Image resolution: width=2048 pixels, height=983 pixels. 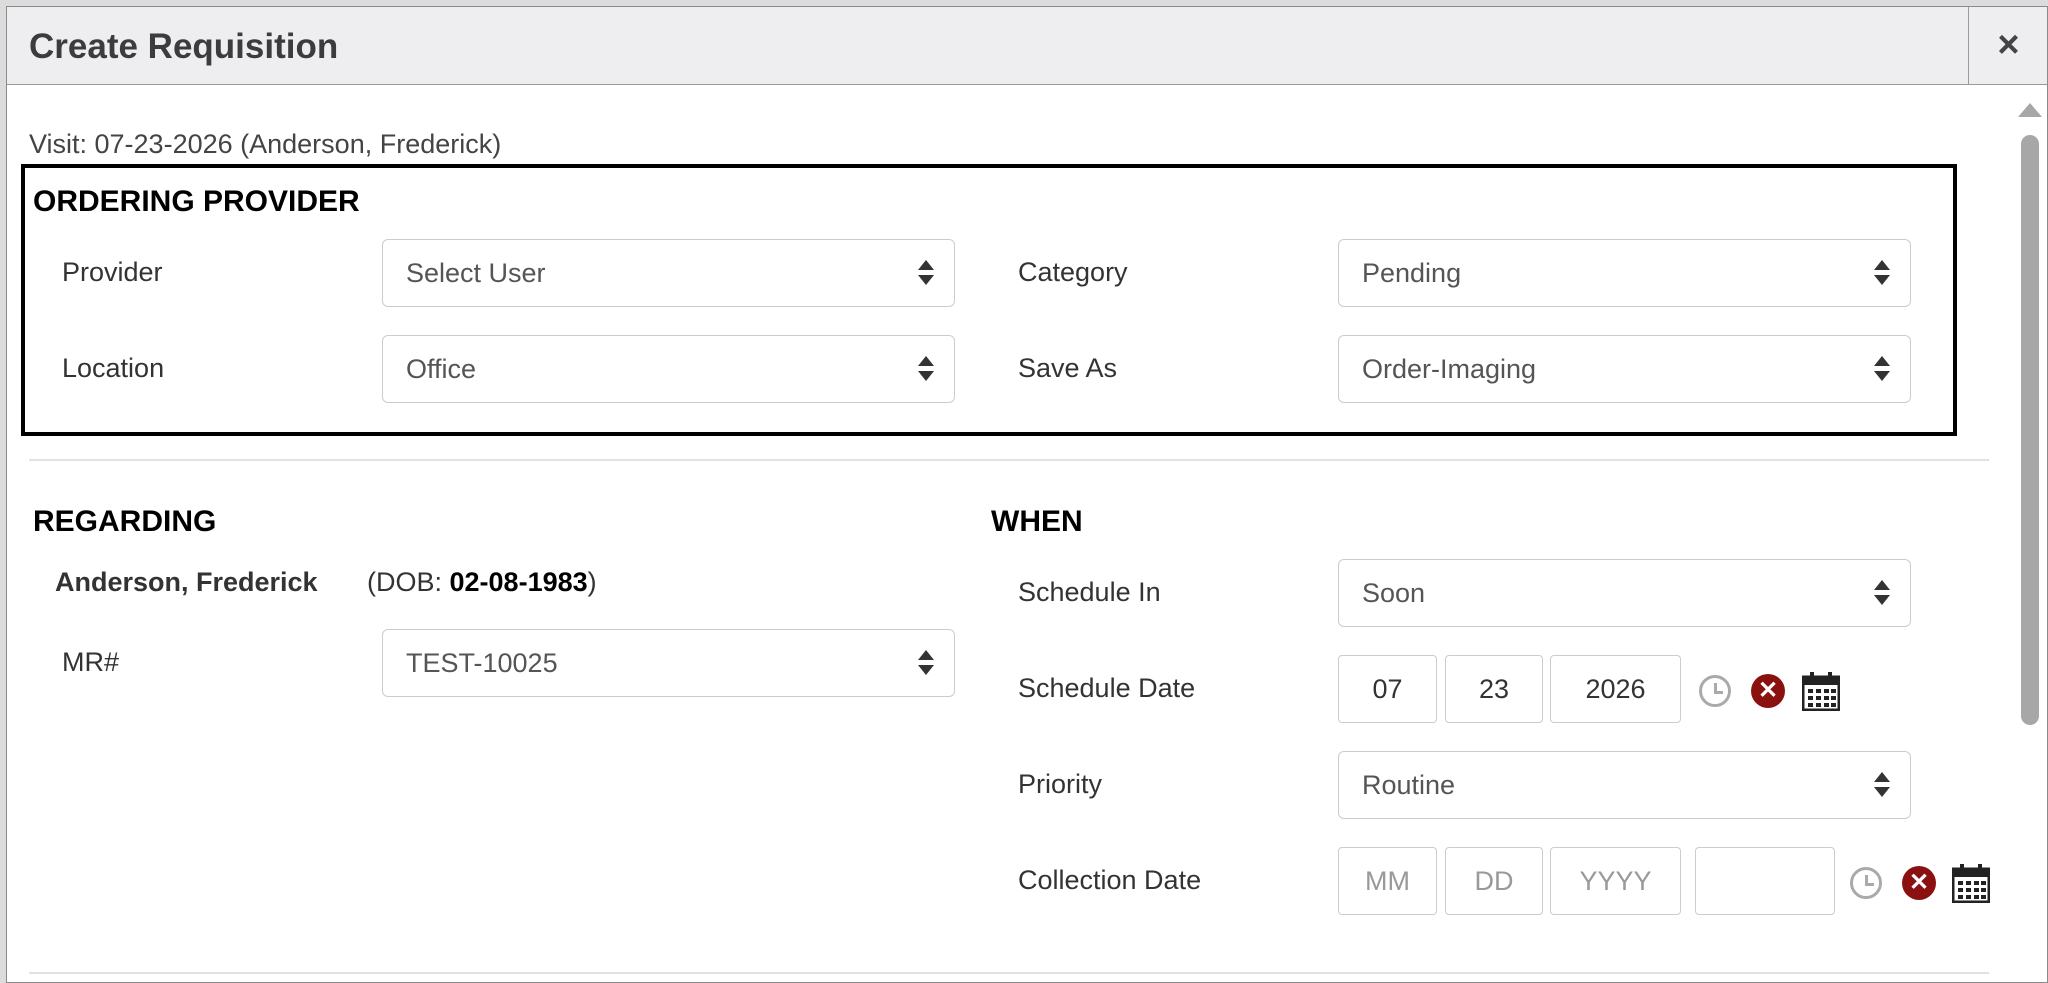 What do you see at coordinates (1494, 881) in the screenshot?
I see `collection-day-input` at bounding box center [1494, 881].